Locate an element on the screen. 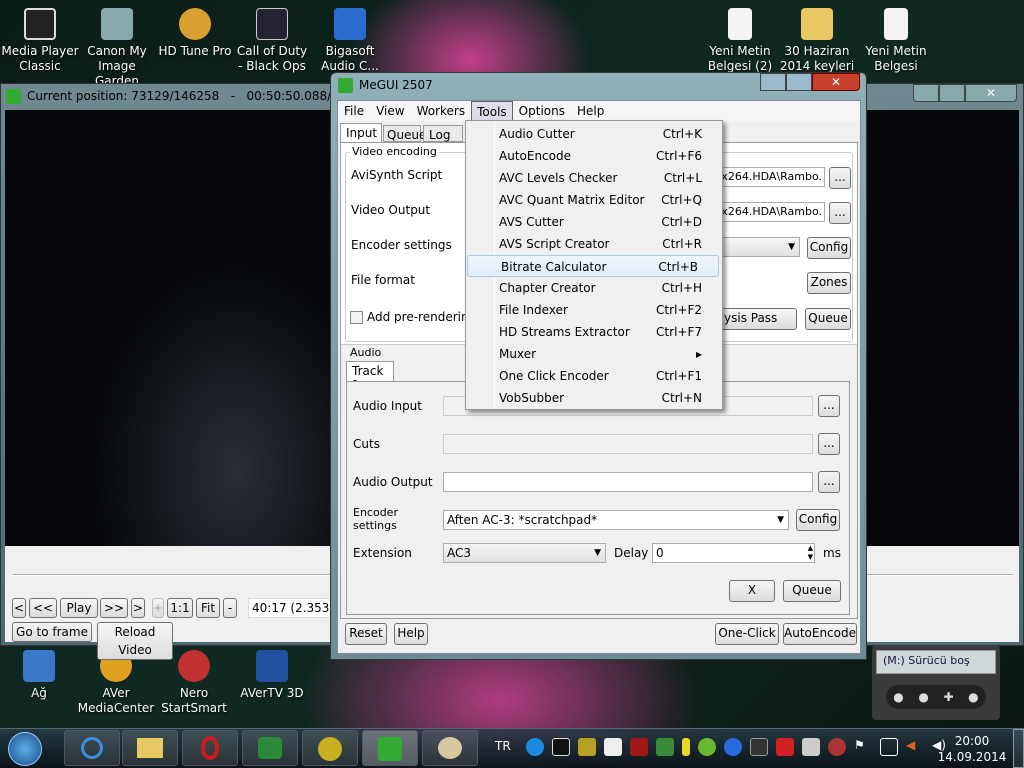 This screenshot has width=1024, height=768. zoom-in-button: + is located at coordinates (158, 608).